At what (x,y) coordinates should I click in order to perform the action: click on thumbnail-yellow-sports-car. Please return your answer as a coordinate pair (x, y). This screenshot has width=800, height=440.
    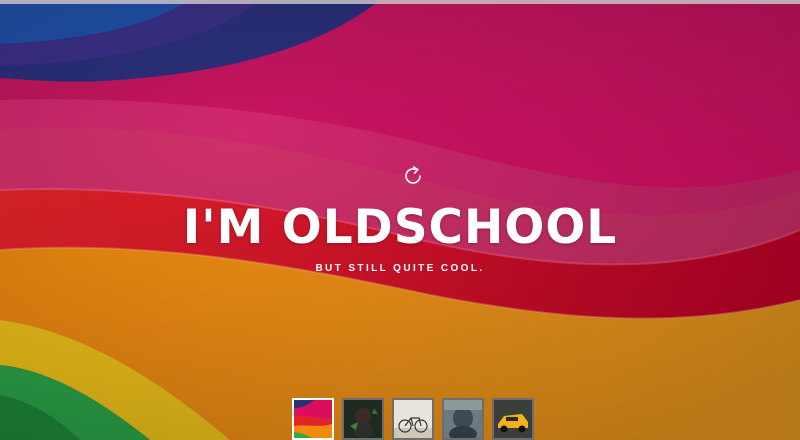
    Looking at the image, I should click on (513, 419).